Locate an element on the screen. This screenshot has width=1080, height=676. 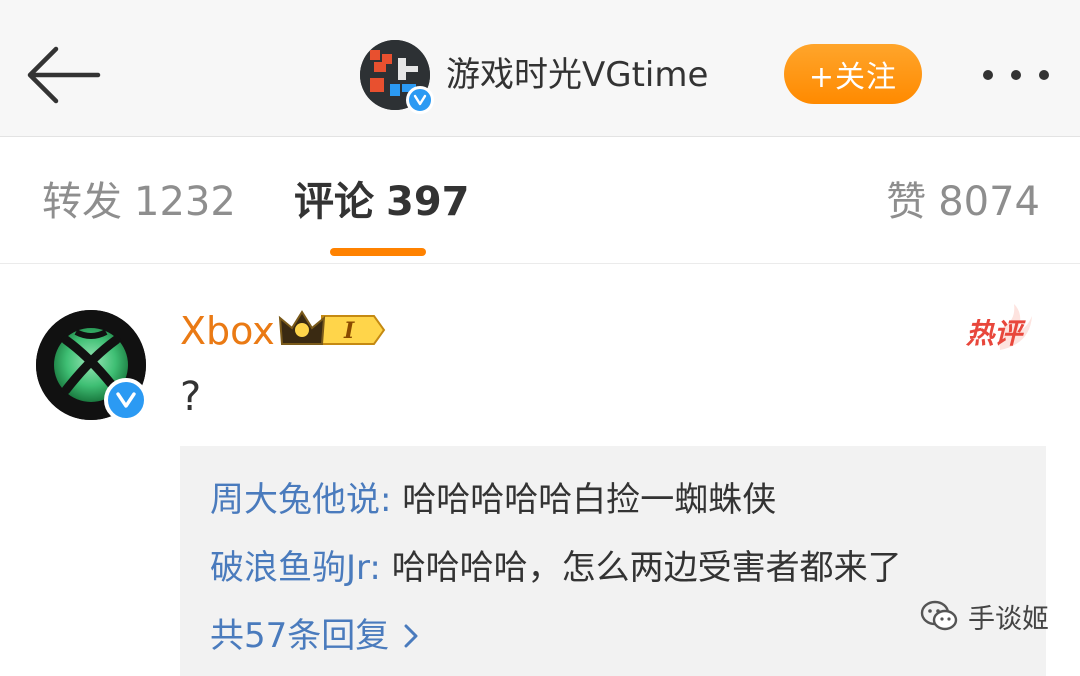
tab-label: 评论 is located at coordinates (334, 202).